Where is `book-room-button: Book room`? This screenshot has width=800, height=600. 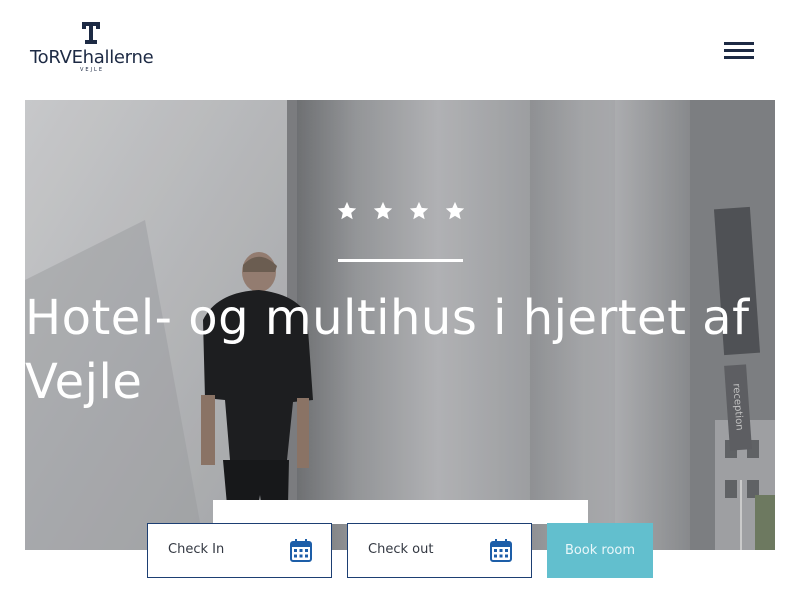 book-room-button: Book room is located at coordinates (600, 550).